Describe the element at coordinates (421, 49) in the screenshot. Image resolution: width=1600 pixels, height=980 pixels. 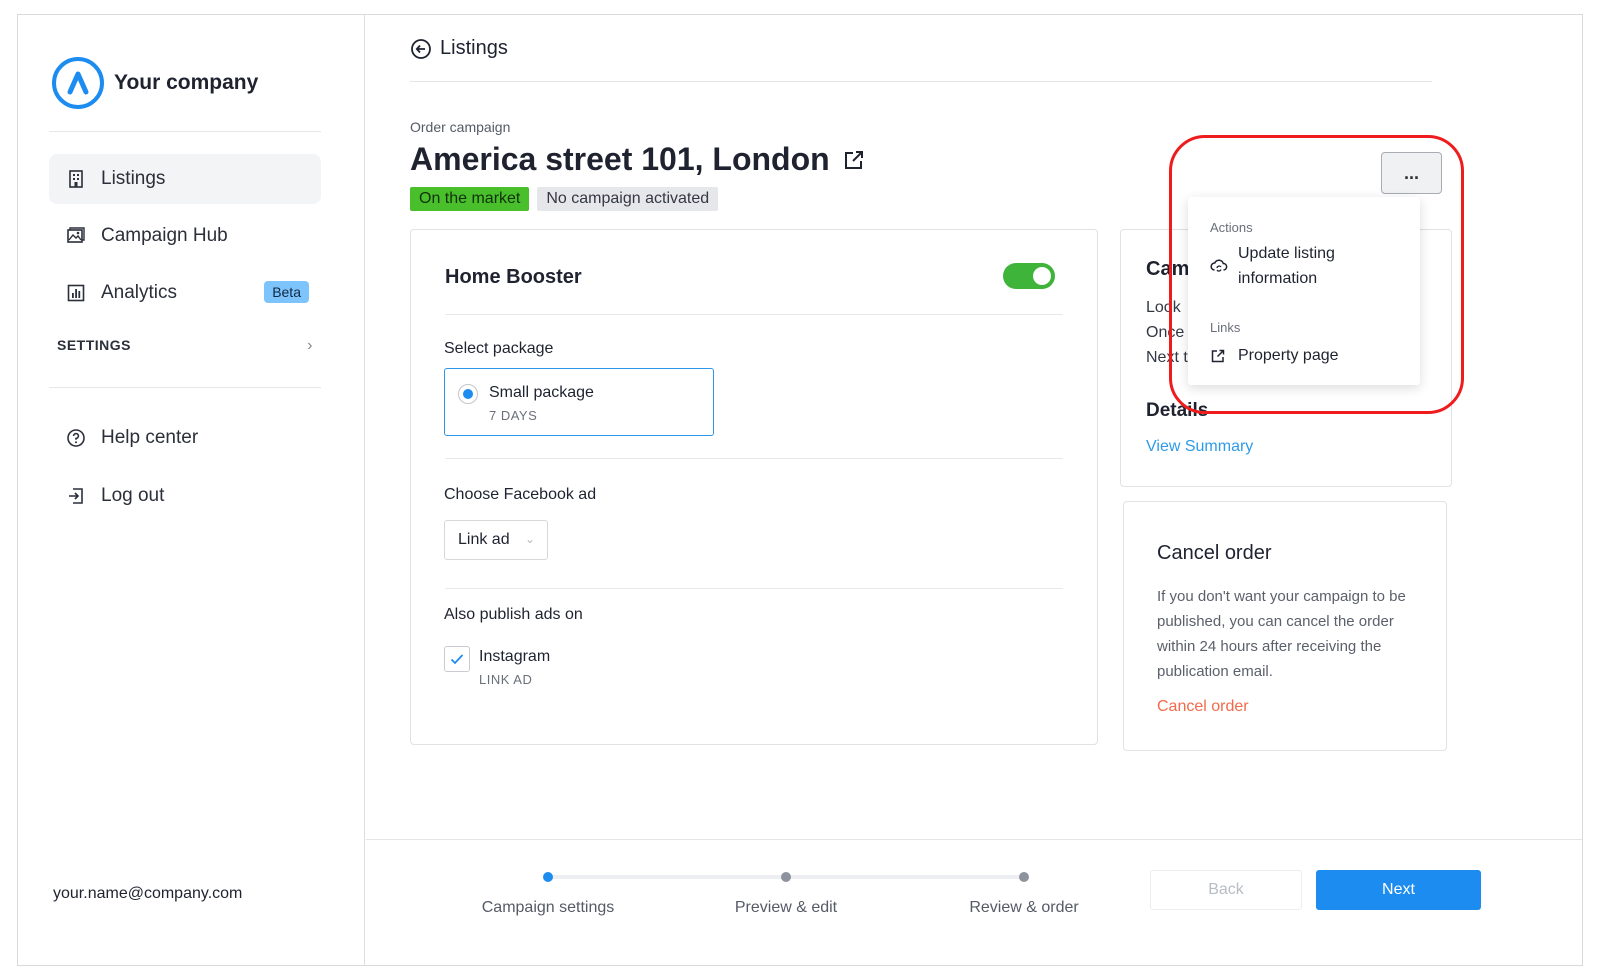
I see `arrow-left-circle-icon` at that location.